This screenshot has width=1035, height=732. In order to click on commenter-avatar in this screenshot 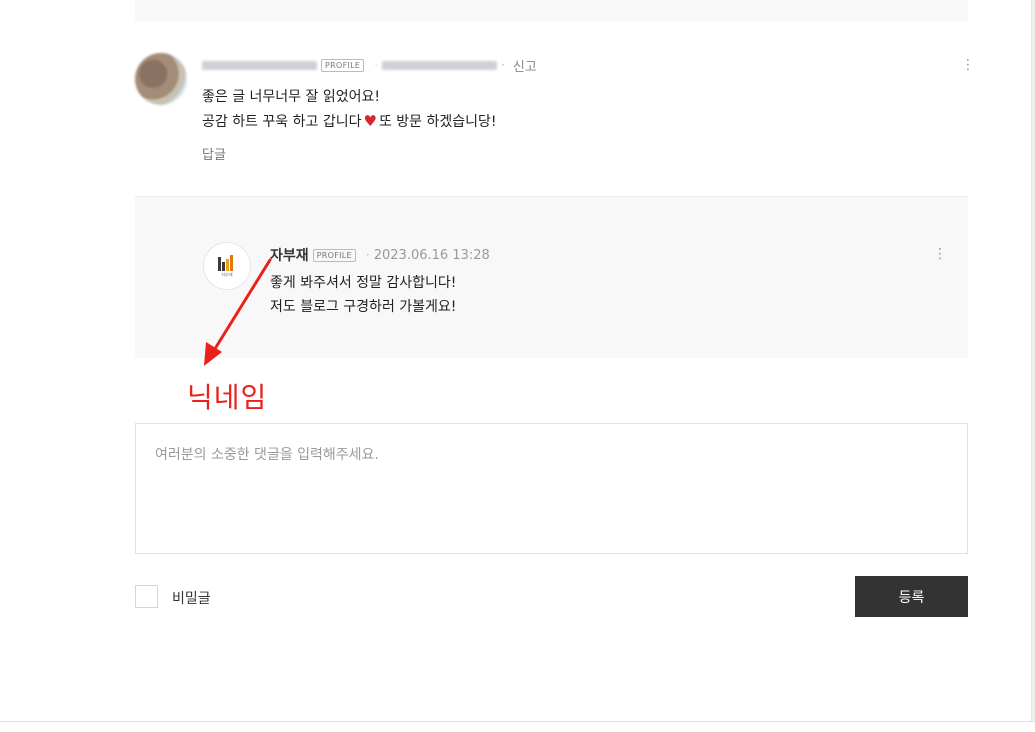, I will do `click(161, 79)`.